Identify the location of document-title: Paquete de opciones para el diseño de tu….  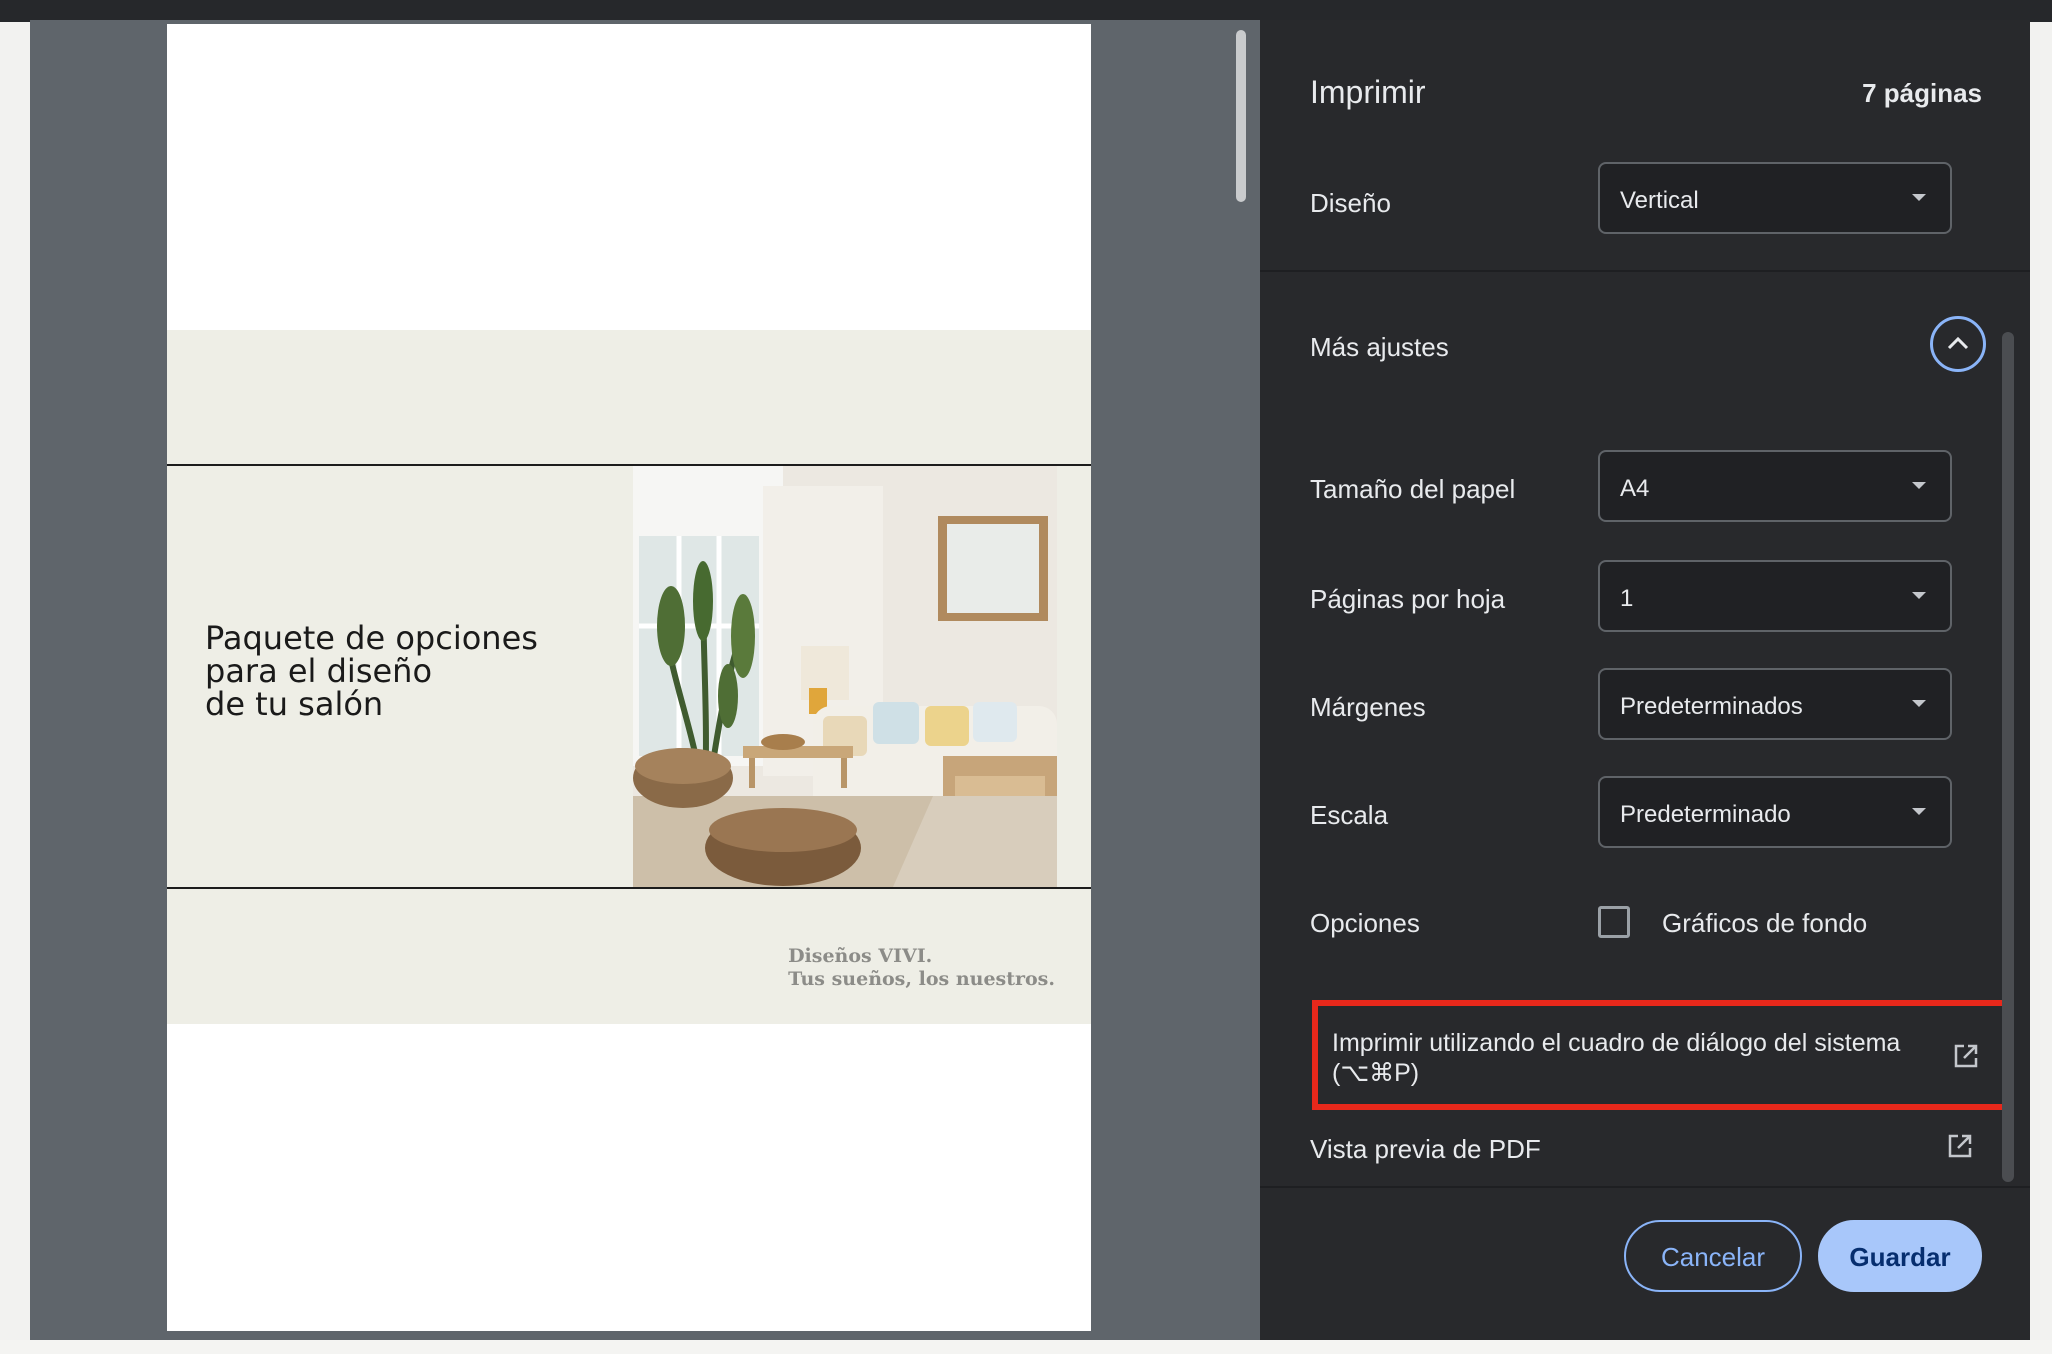
(415, 671).